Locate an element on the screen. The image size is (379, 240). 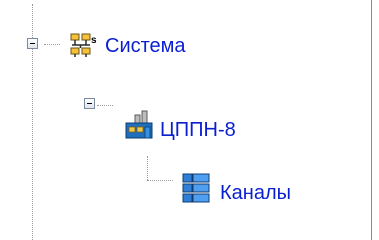
tree-node-system-label: Система is located at coordinates (145, 46).